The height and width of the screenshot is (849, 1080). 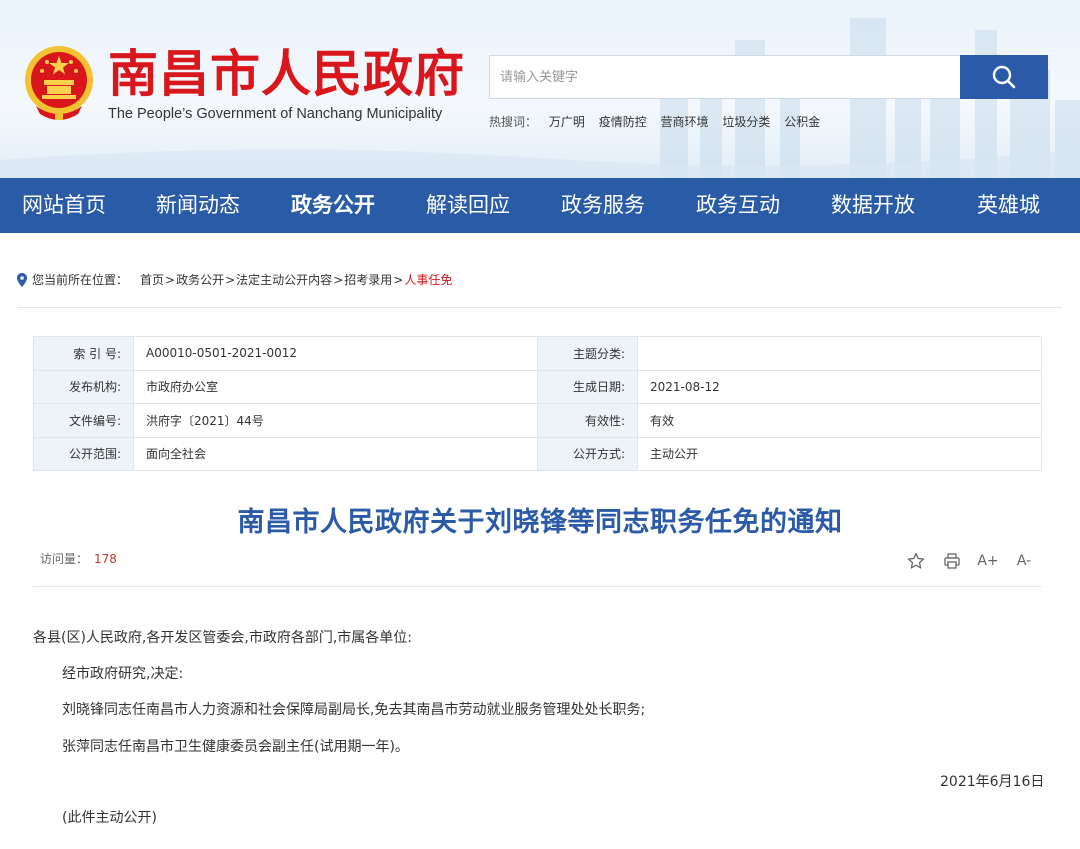 I want to click on favorite-button, so click(x=916, y=561).